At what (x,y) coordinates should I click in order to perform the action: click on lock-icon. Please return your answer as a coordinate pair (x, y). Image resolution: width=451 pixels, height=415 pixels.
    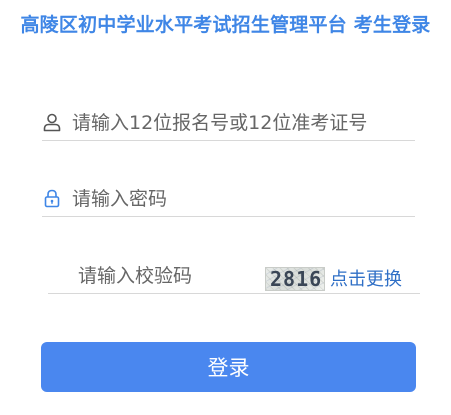
    Looking at the image, I should click on (52, 198).